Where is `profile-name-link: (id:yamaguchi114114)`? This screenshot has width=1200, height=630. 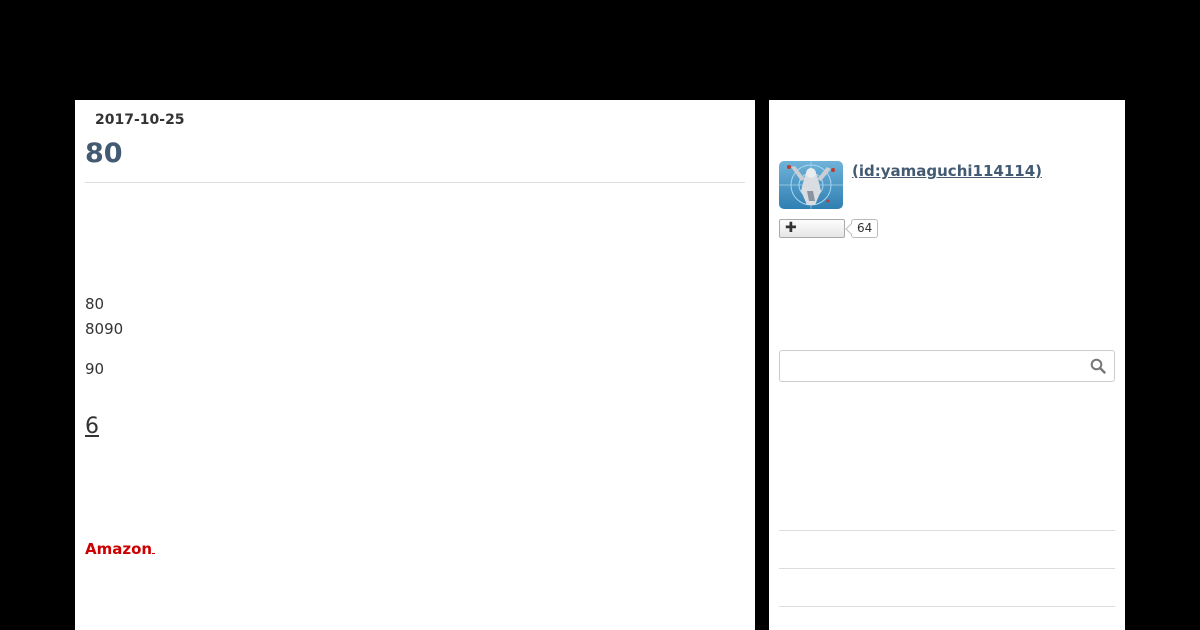 profile-name-link: (id:yamaguchi114114) is located at coordinates (947, 171).